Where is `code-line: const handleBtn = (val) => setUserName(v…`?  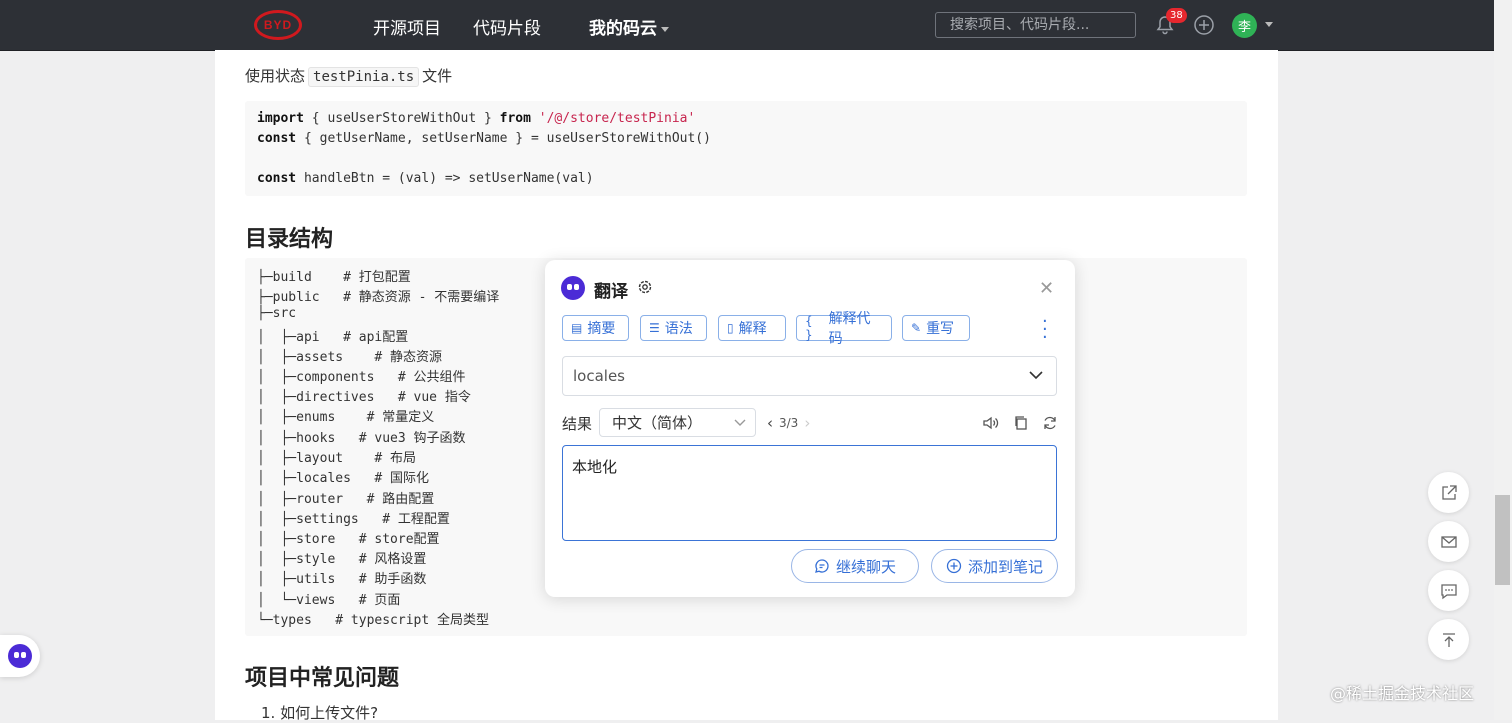
code-line: const handleBtn = (val) => setUserName(v… is located at coordinates (425, 178).